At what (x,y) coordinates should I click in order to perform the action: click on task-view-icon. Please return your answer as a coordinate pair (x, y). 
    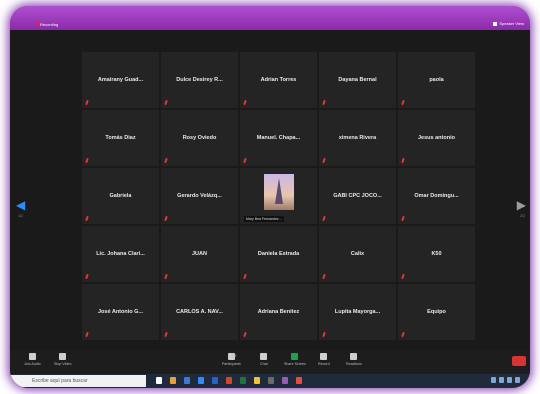
    Looking at the image, I should click on (159, 380).